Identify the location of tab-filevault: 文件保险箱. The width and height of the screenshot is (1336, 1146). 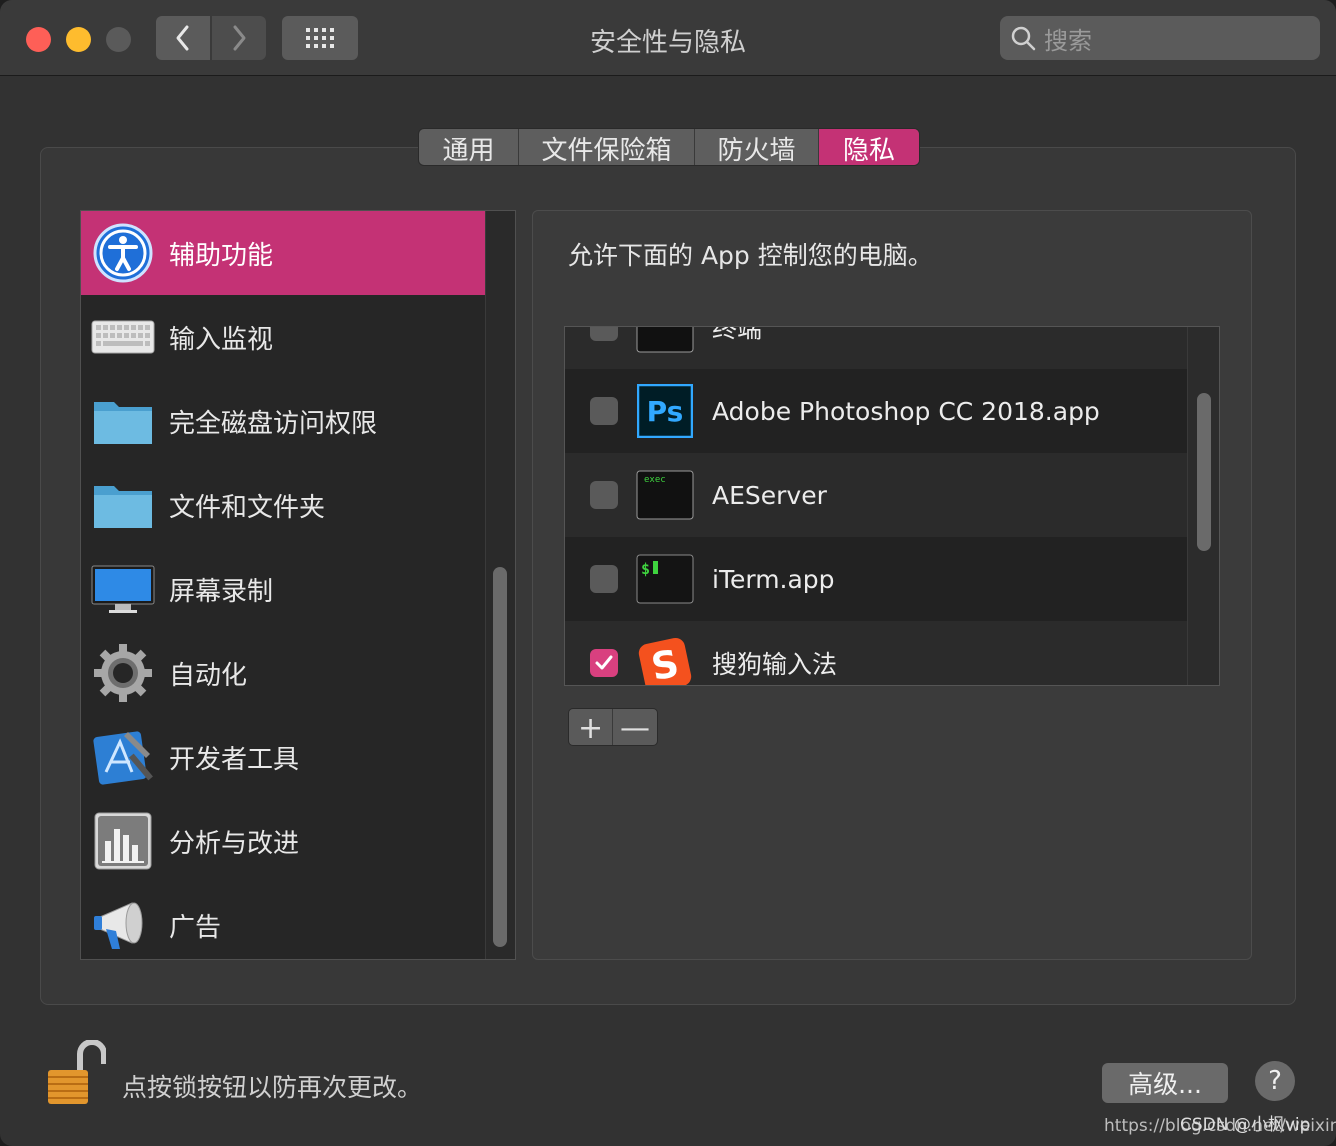
(607, 147).